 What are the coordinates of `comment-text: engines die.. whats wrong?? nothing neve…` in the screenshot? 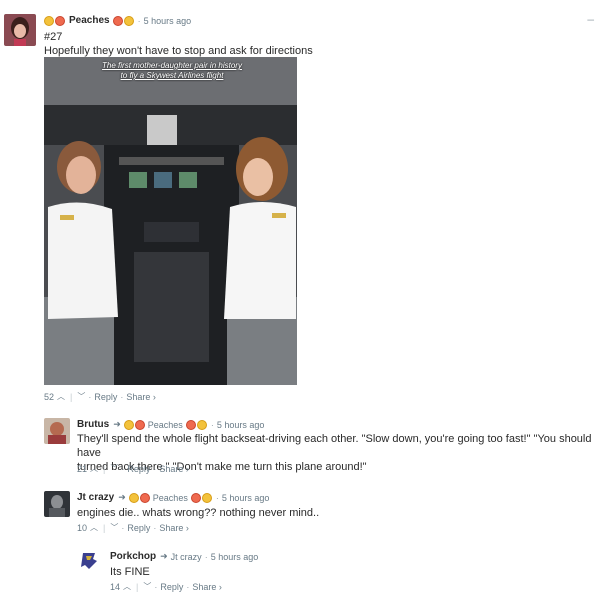 It's located at (198, 513).